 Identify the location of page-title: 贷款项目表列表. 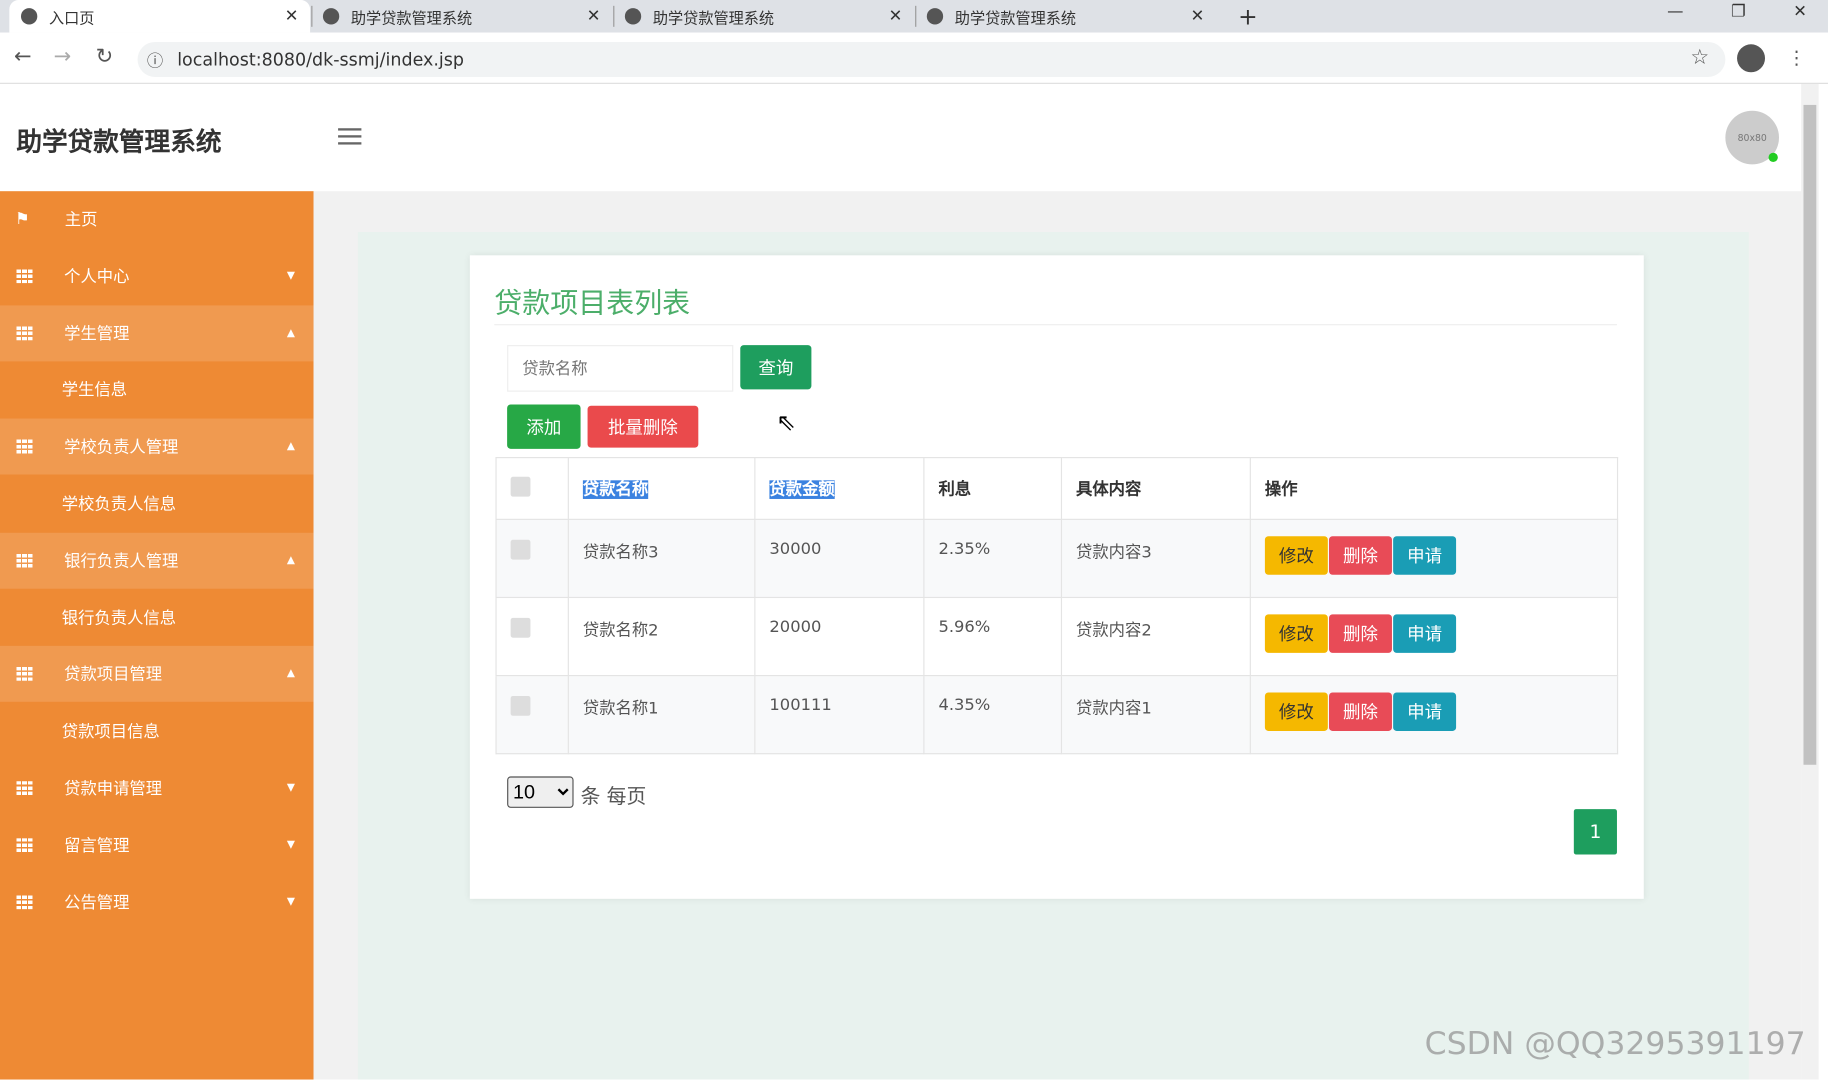
(592, 303).